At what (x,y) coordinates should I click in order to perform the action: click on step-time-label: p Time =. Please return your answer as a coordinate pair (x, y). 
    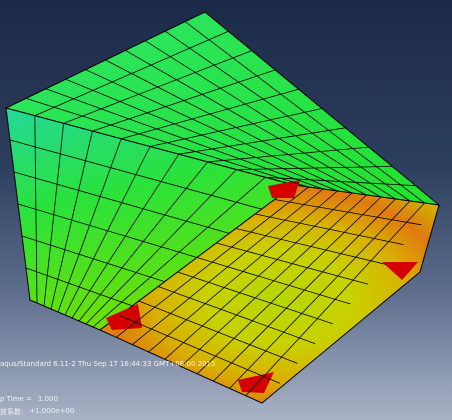
    Looking at the image, I should click on (16, 399).